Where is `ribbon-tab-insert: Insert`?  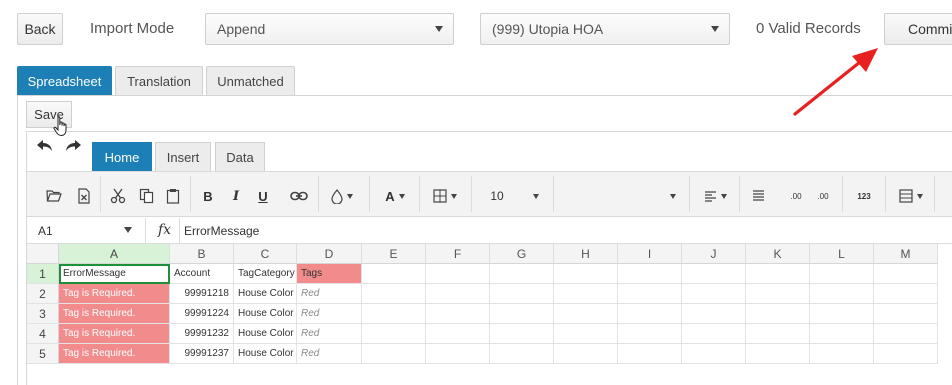 ribbon-tab-insert: Insert is located at coordinates (183, 156).